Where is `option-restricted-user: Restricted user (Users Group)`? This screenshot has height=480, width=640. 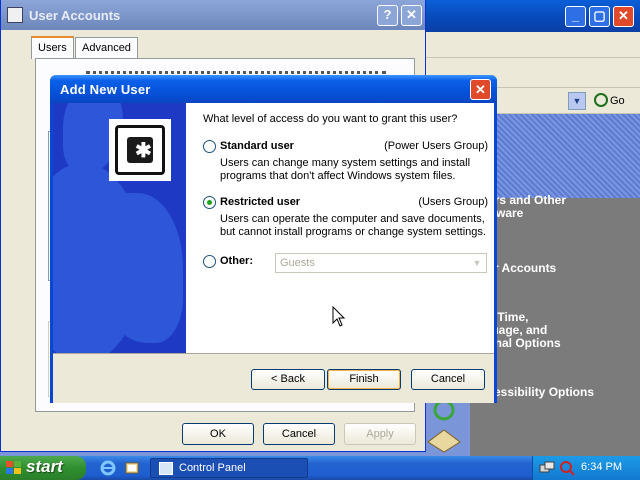 option-restricted-user: Restricted user (Users Group) is located at coordinates (345, 204).